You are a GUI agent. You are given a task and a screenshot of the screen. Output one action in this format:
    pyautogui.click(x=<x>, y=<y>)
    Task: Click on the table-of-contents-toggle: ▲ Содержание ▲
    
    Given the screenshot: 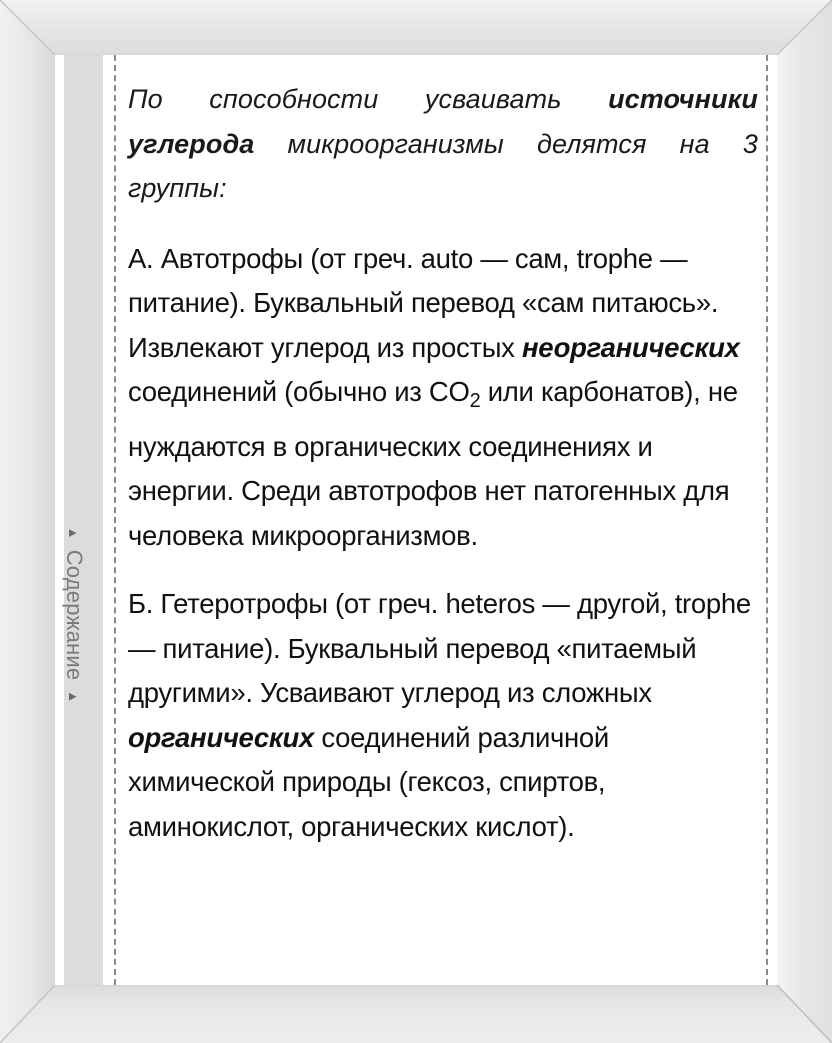 What is the action you would take?
    pyautogui.click(x=74, y=615)
    